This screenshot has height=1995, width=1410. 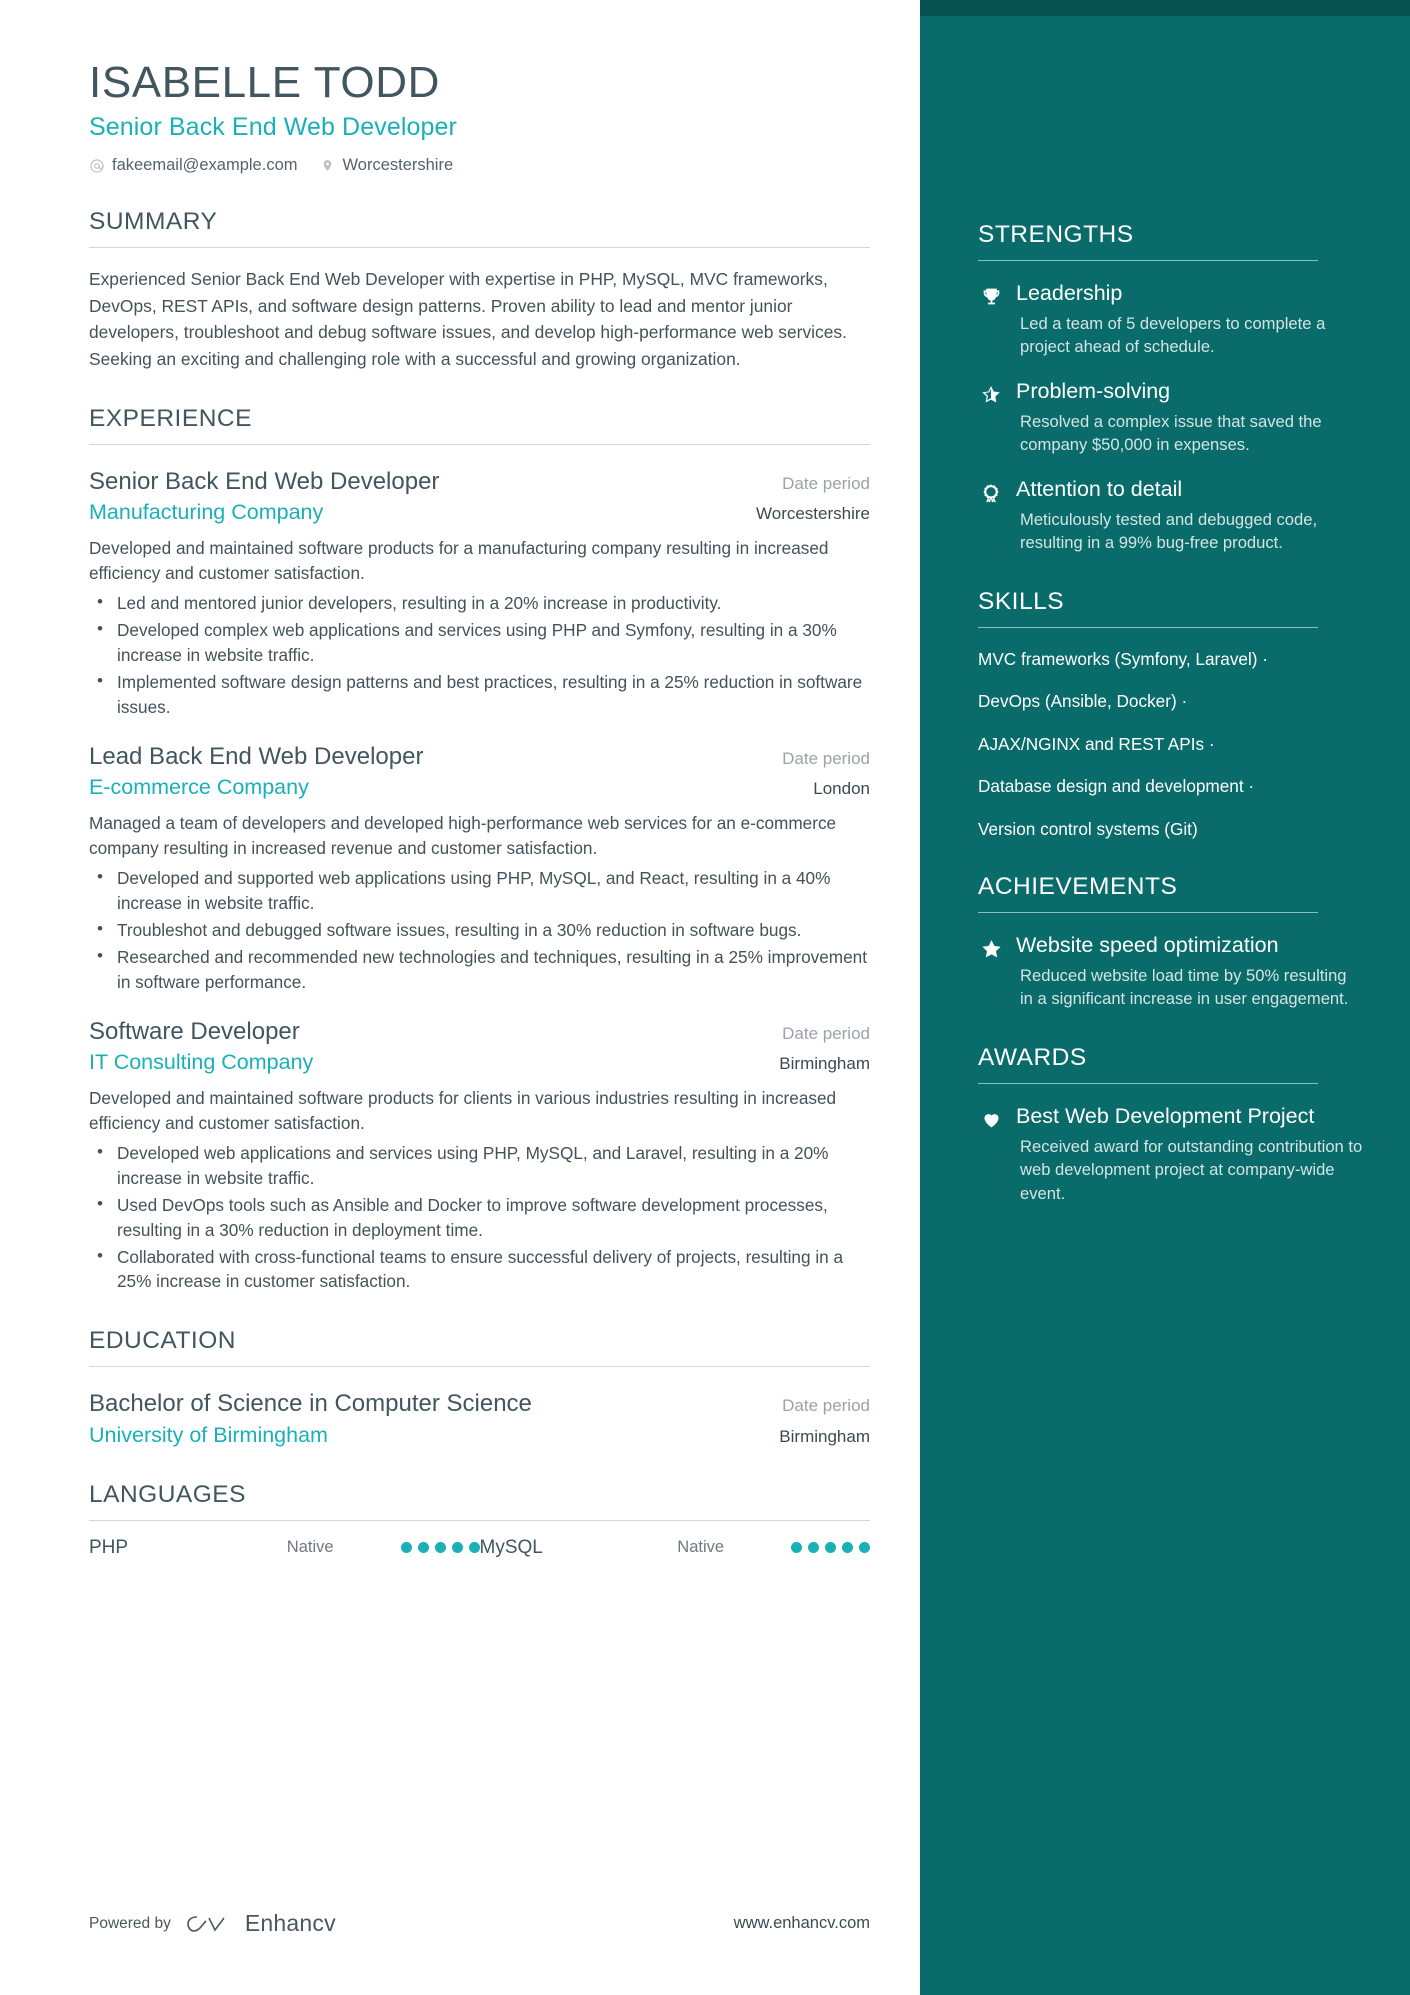 I want to click on skills-divider, so click(x=1148, y=627).